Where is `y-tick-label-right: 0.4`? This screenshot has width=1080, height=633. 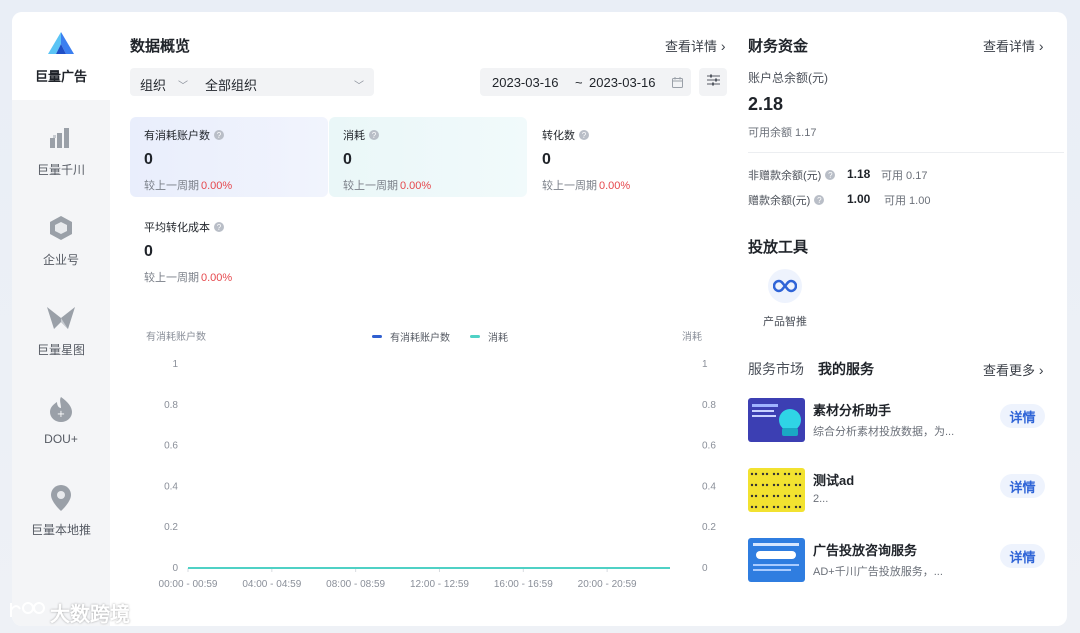 y-tick-label-right: 0.4 is located at coordinates (709, 486).